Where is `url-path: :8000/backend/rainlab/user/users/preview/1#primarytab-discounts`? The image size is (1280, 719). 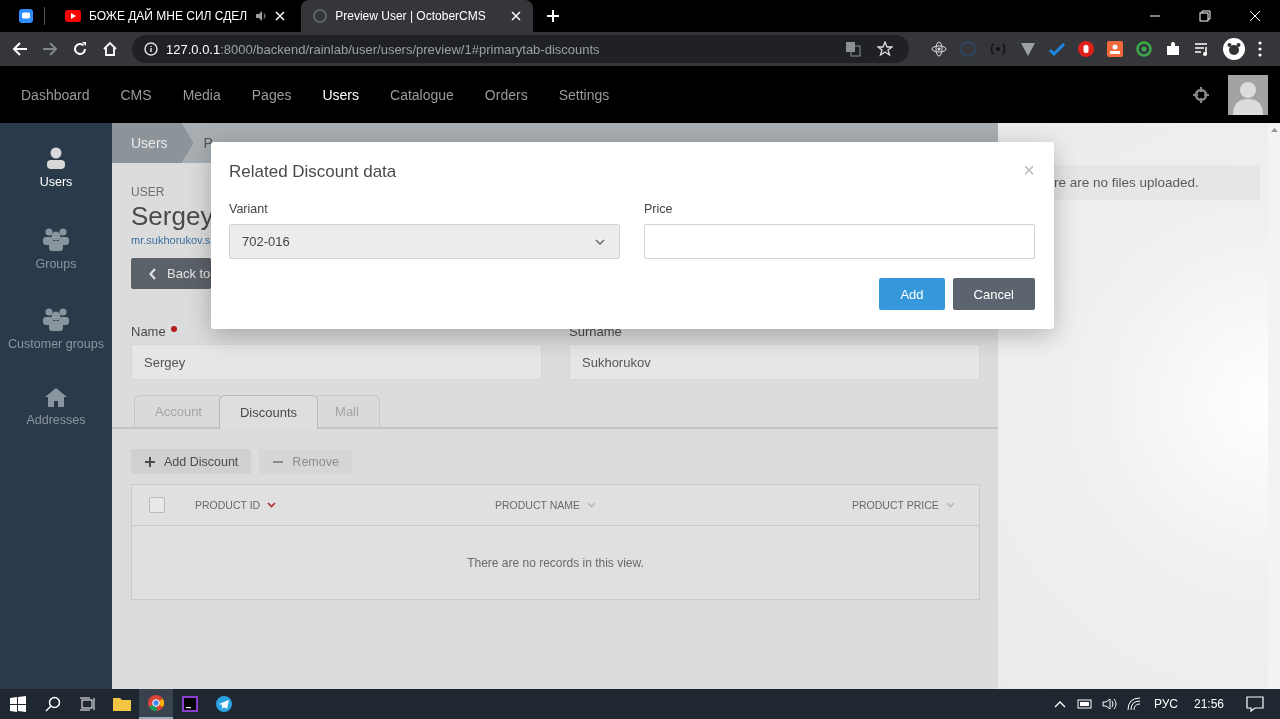
url-path: :8000/backend/rainlab/user/users/preview/1#primarytab-discounts is located at coordinates (410, 49).